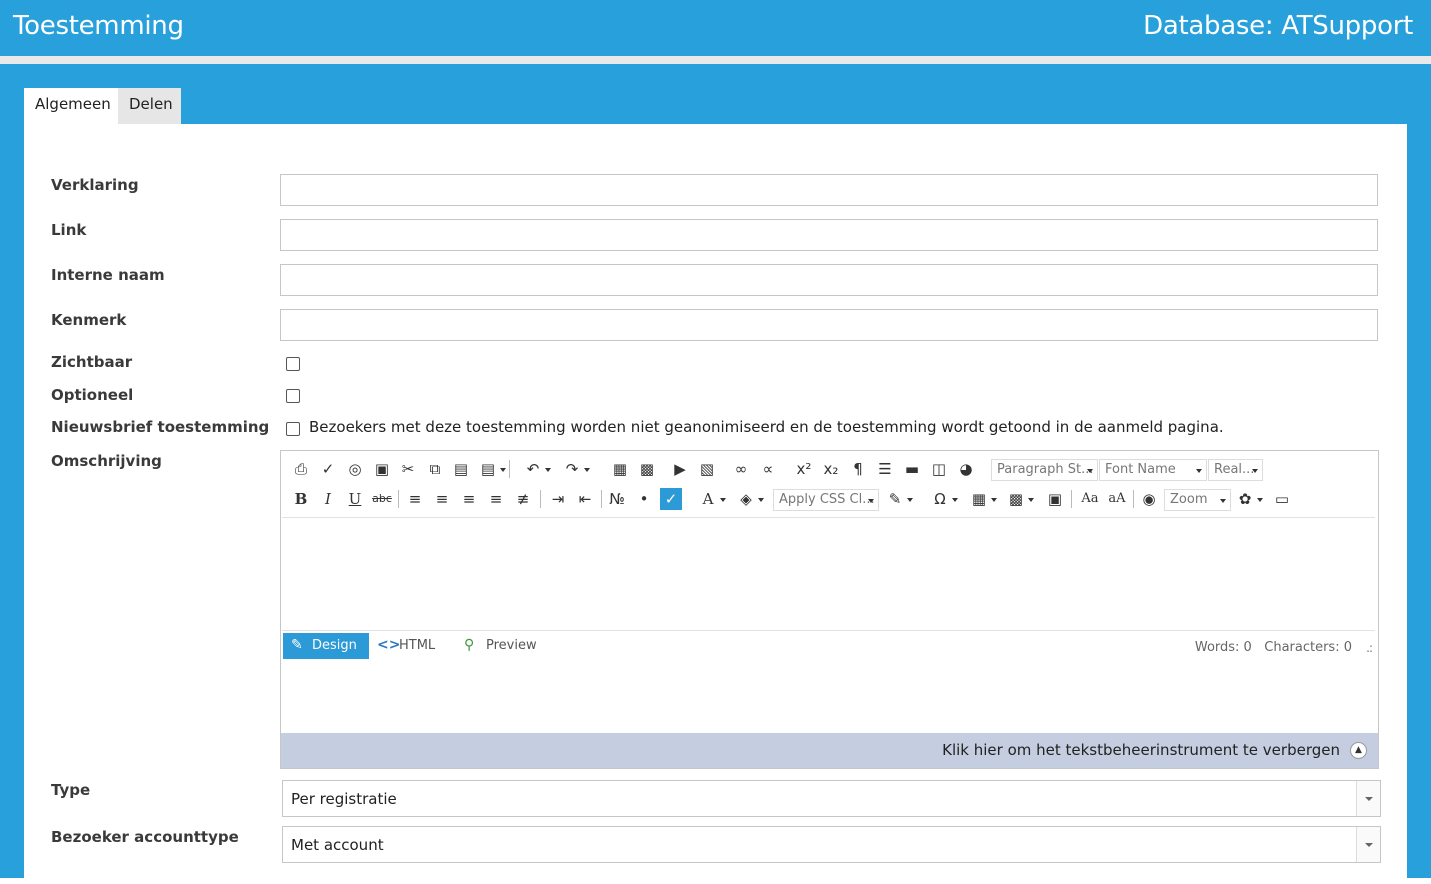  Describe the element at coordinates (293, 429) in the screenshot. I see `nieuwsbrief-checkbox` at that location.